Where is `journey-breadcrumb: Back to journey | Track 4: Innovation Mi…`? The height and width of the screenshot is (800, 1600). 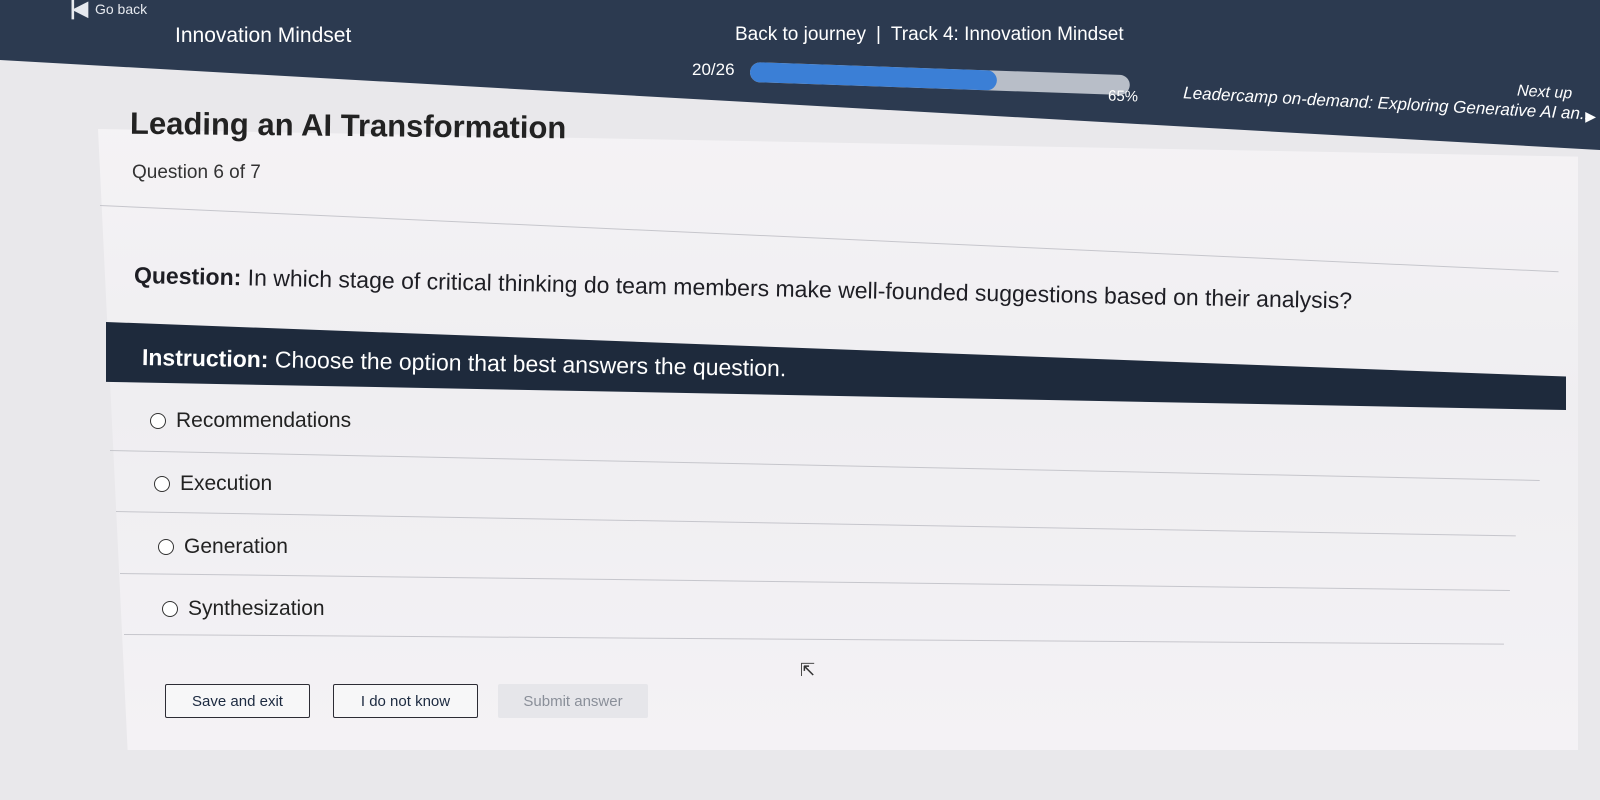 journey-breadcrumb: Back to journey | Track 4: Innovation Mi… is located at coordinates (929, 35).